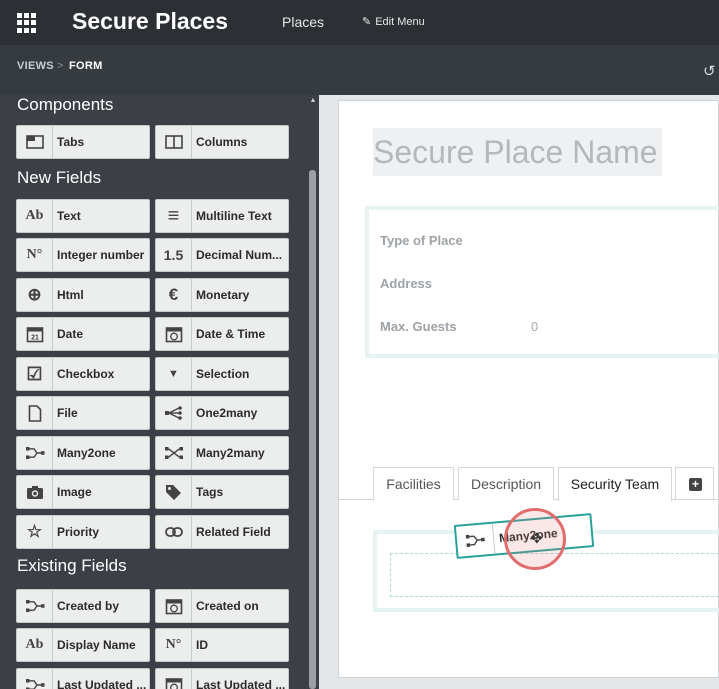  Describe the element at coordinates (83, 374) in the screenshot. I see `field-checkbox: ☑ Checkbox` at that location.